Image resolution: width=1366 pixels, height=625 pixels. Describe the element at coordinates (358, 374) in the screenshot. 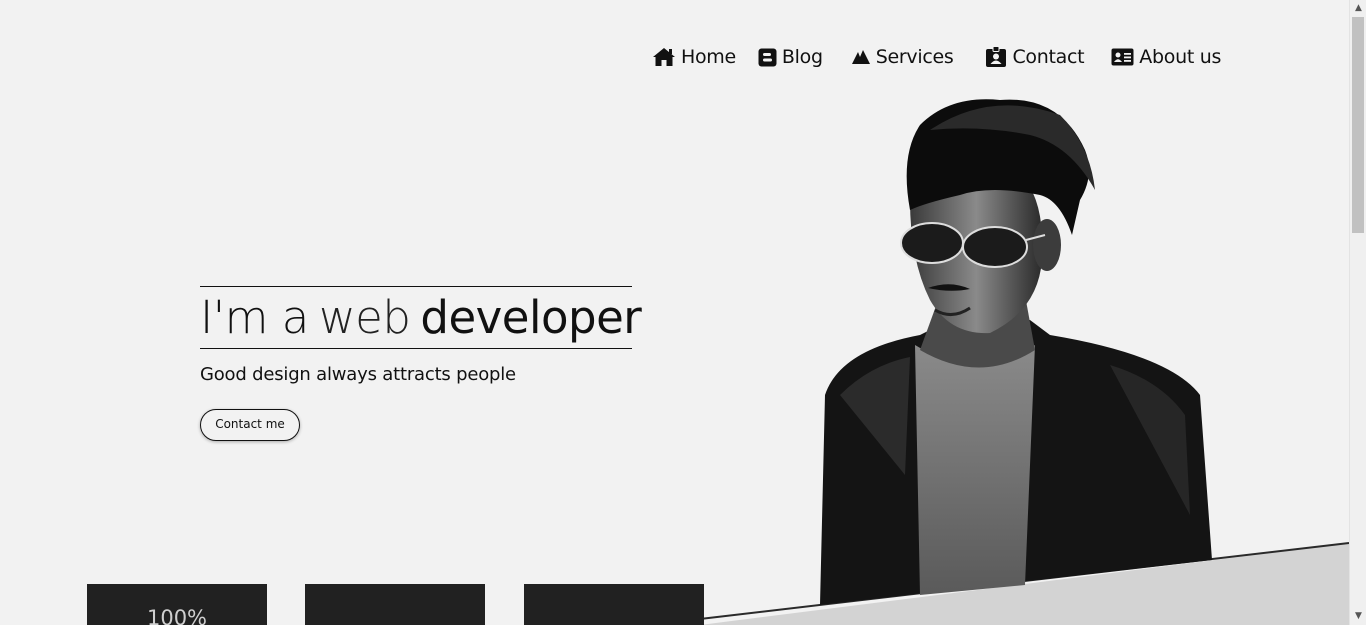

I see `hero-tagline: Good design always attracts people` at that location.